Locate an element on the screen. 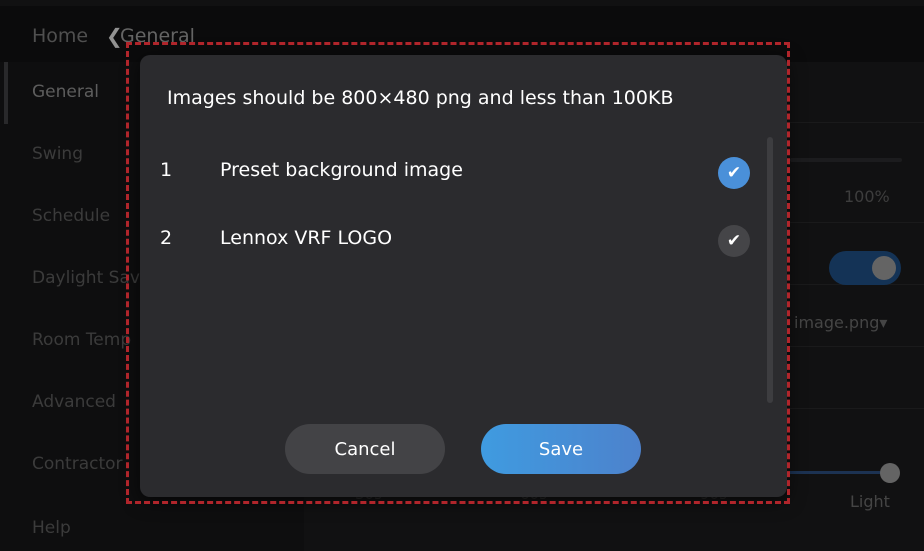 This screenshot has height=551, width=924. option-preset-background: 1 Preset background image ✔ is located at coordinates (450, 171).